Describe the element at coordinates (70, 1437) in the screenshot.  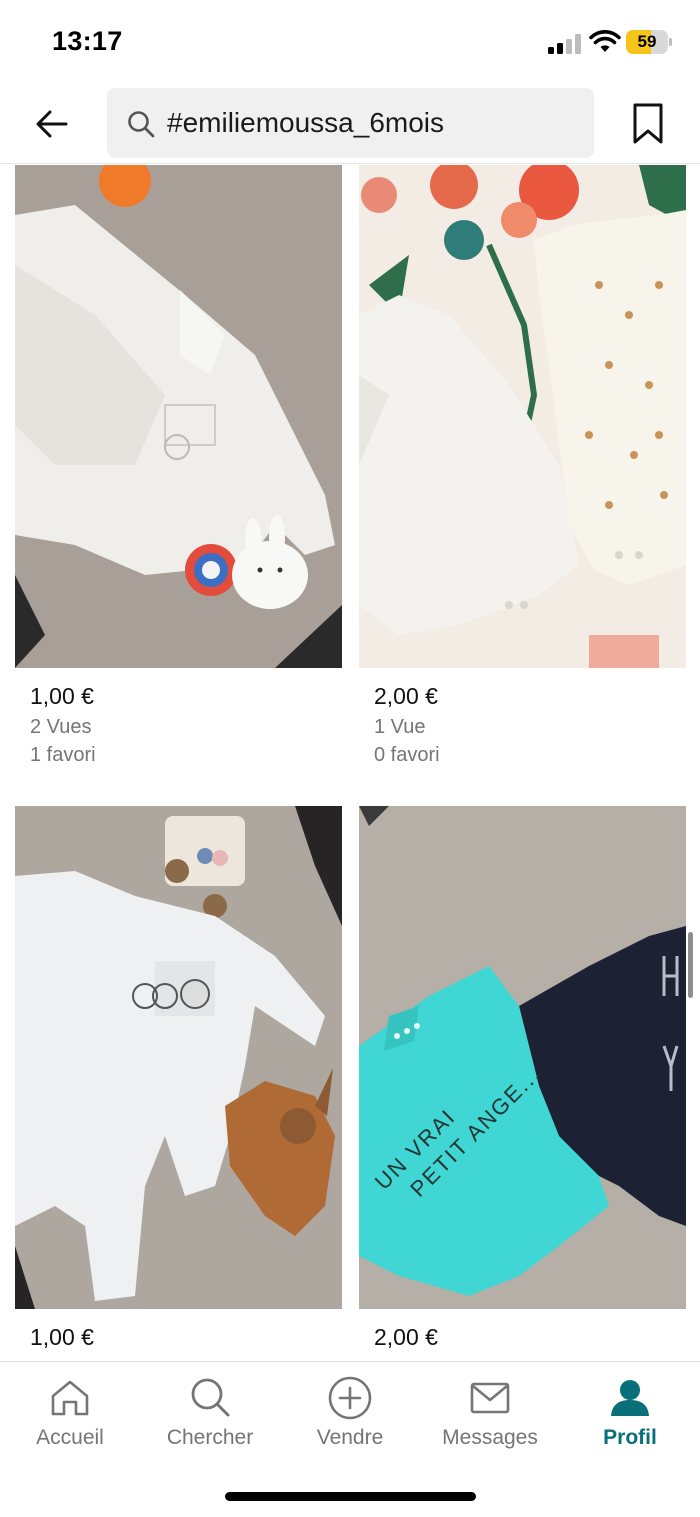
I see `nav-label: Accueil` at that location.